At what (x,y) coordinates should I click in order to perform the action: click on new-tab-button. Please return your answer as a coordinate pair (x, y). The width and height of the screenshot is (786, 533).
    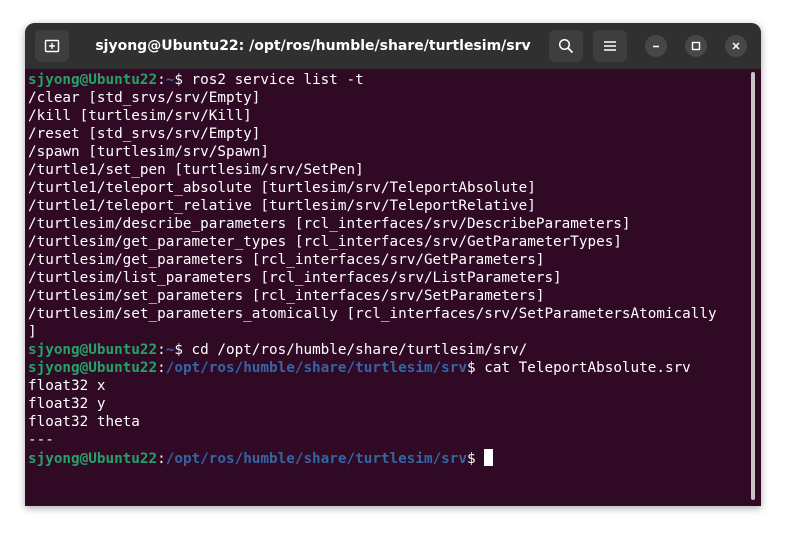
    Looking at the image, I should click on (52, 46).